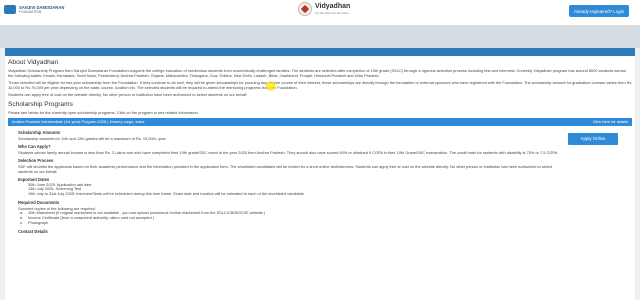 This screenshot has width=640, height=300. What do you see at coordinates (598, 11) in the screenshot?
I see `login-button: Already registered? Login` at bounding box center [598, 11].